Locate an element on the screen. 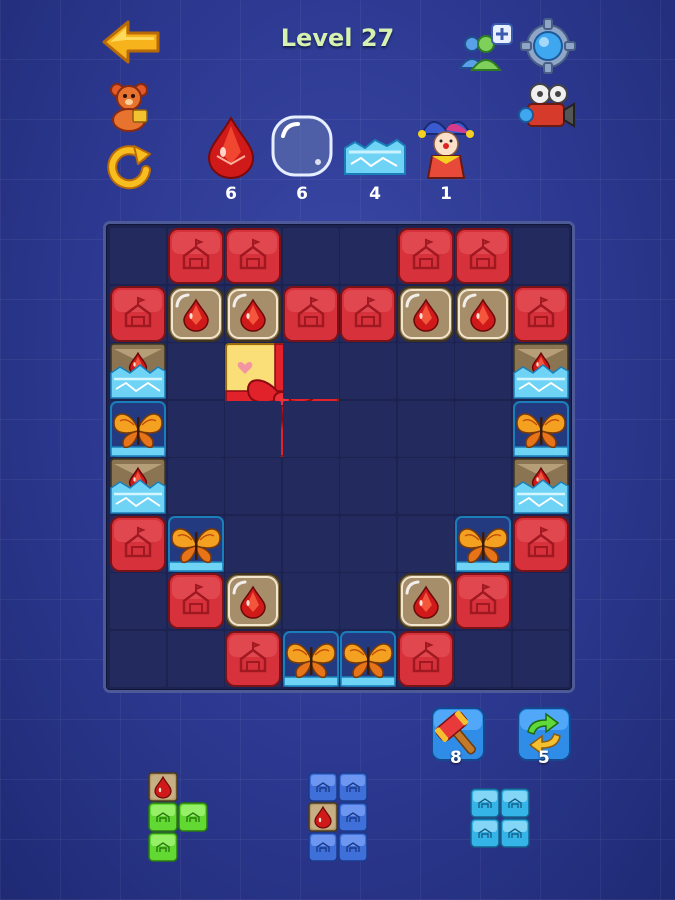 Image resolution: width=675 pixels, height=900 pixels. add-friend-icon is located at coordinates (485, 47).